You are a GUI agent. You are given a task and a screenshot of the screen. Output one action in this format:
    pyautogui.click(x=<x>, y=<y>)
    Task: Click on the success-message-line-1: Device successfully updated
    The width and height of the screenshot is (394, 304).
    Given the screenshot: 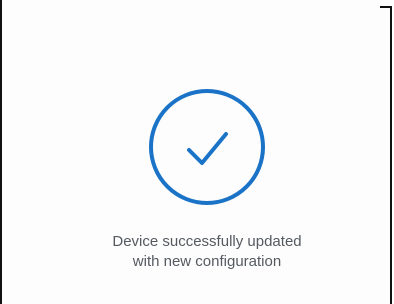 What is the action you would take?
    pyautogui.click(x=207, y=241)
    